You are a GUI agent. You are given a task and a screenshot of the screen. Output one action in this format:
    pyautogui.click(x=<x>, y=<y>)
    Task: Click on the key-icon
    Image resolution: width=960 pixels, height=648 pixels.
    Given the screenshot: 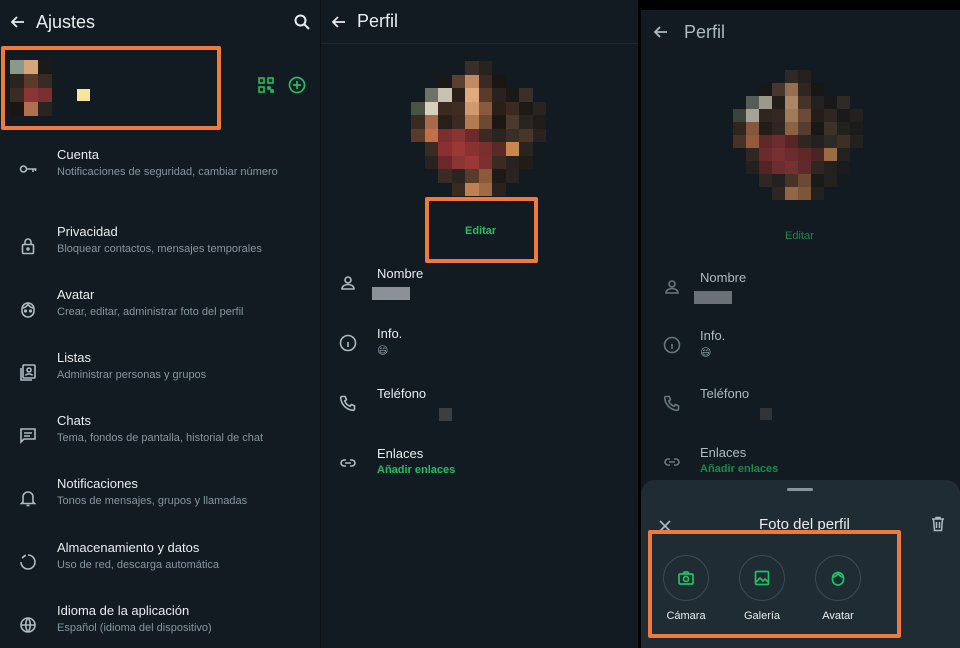 What is the action you would take?
    pyautogui.click(x=28, y=169)
    